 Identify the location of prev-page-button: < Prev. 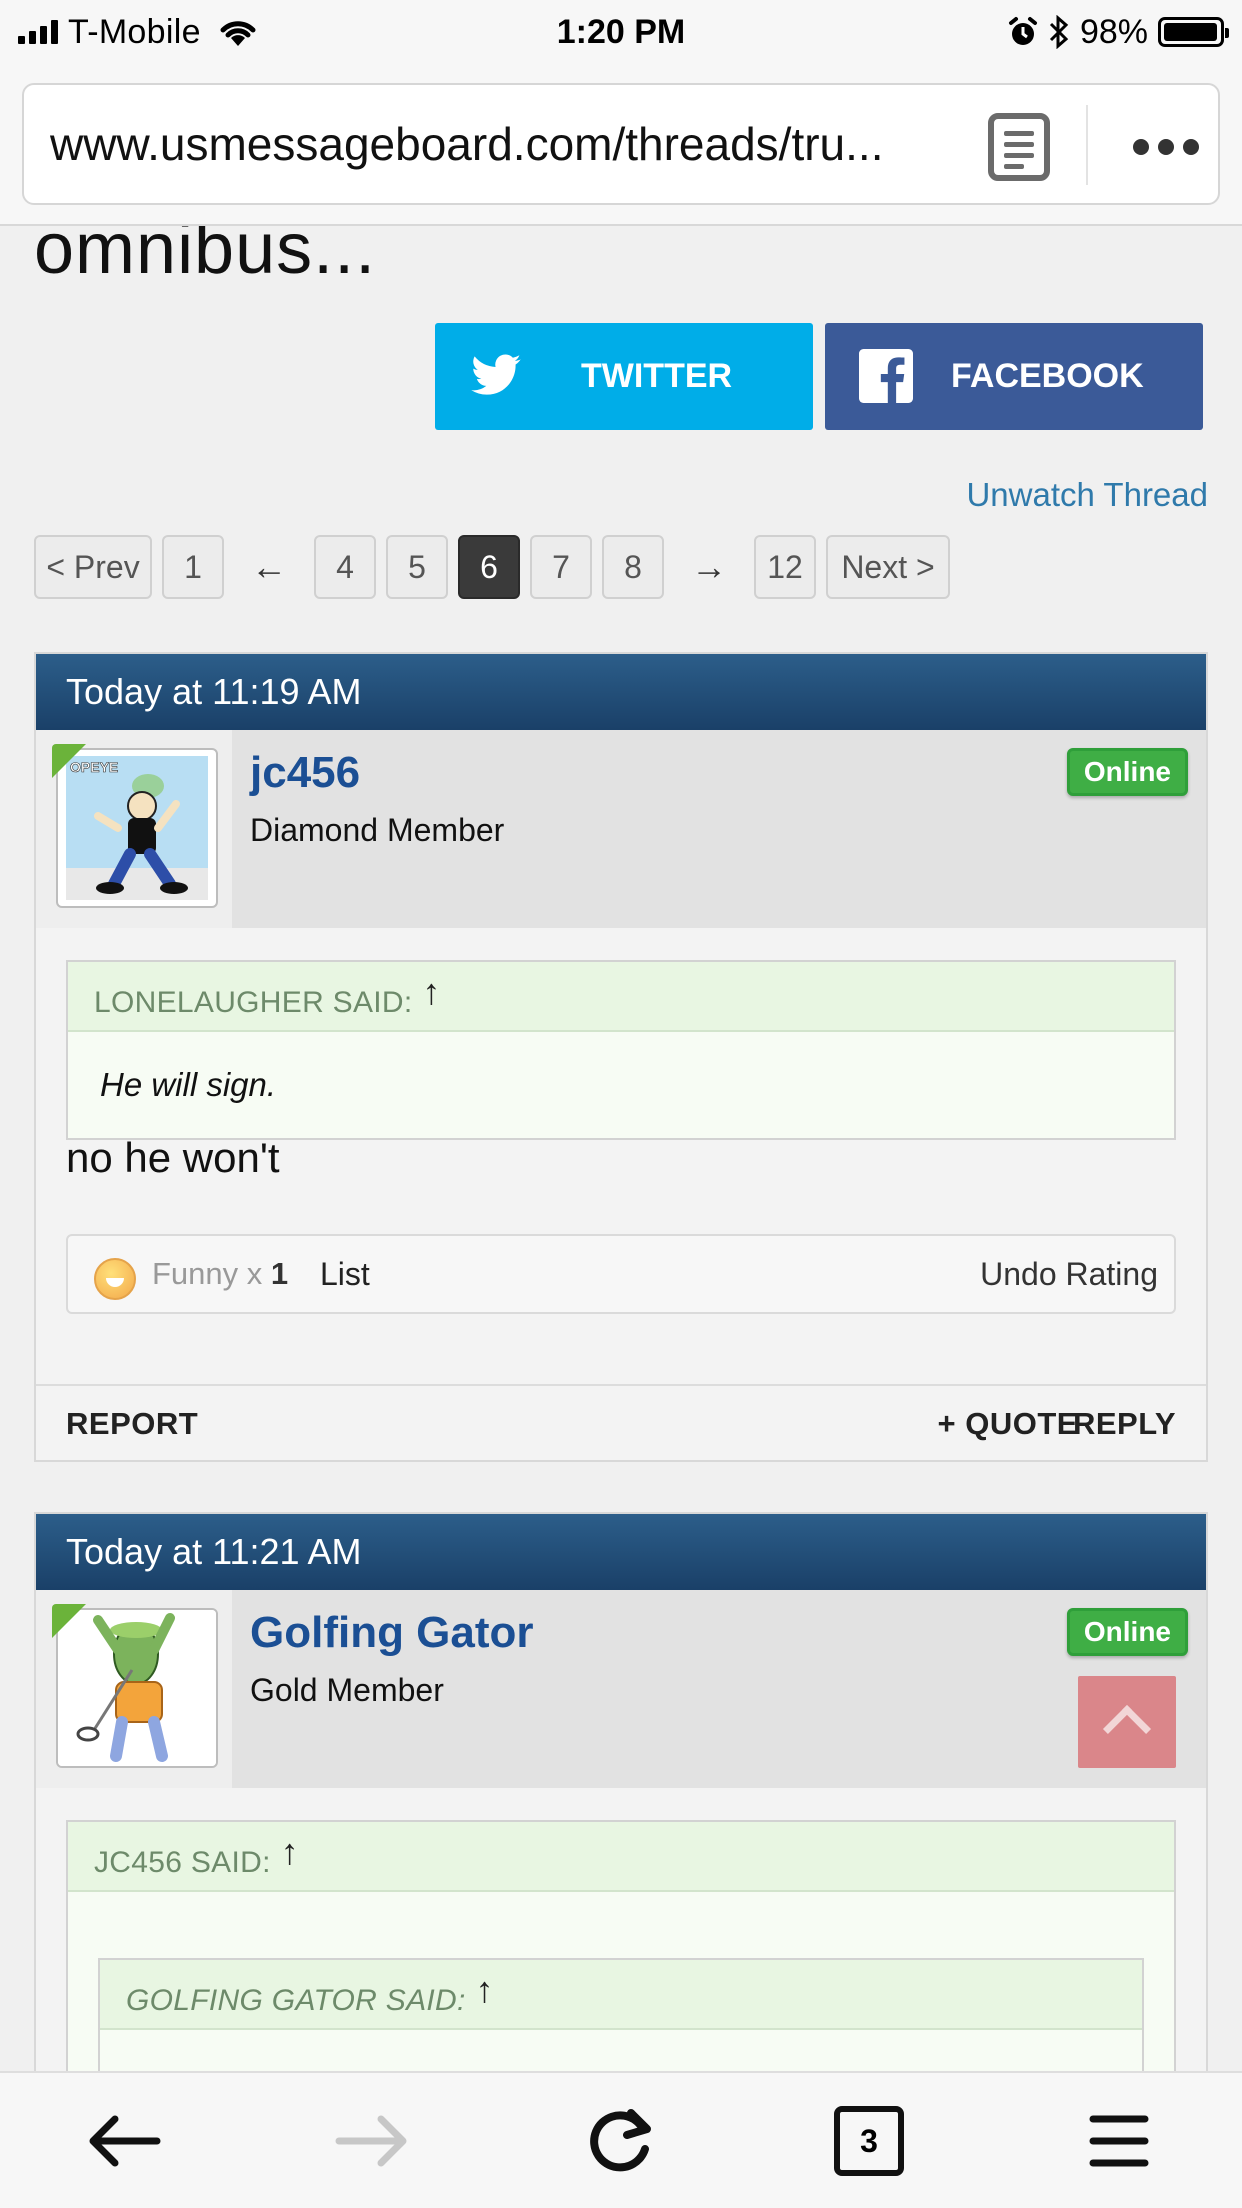
(93, 567).